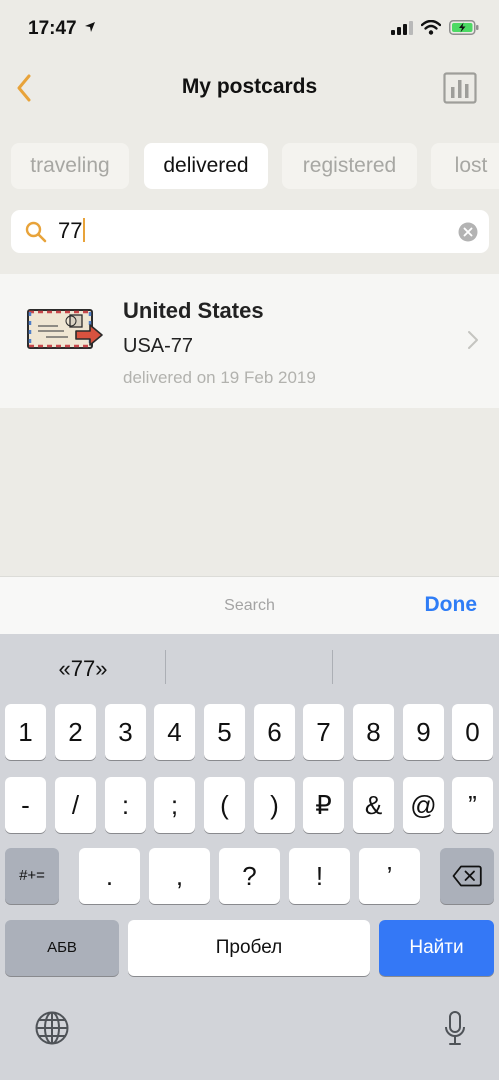 This screenshot has width=499, height=1080. What do you see at coordinates (174, 732) in the screenshot?
I see `key-4: 4` at bounding box center [174, 732].